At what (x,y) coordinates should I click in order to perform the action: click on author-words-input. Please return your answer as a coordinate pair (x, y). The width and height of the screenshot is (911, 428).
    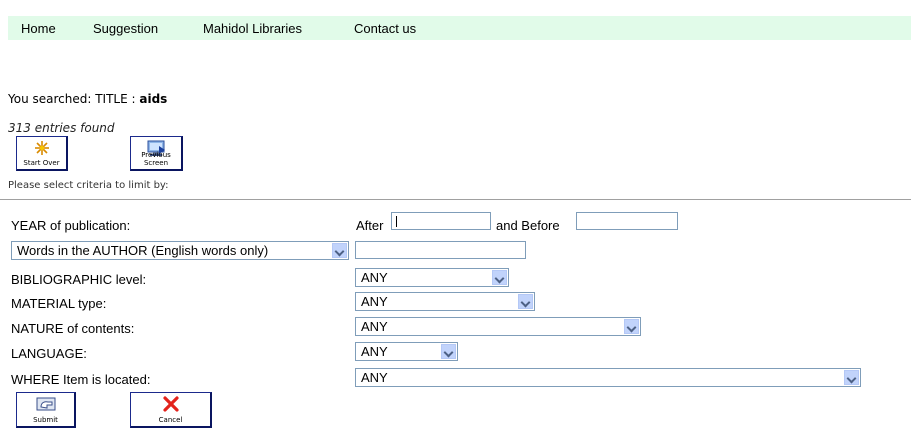
    Looking at the image, I should click on (440, 250).